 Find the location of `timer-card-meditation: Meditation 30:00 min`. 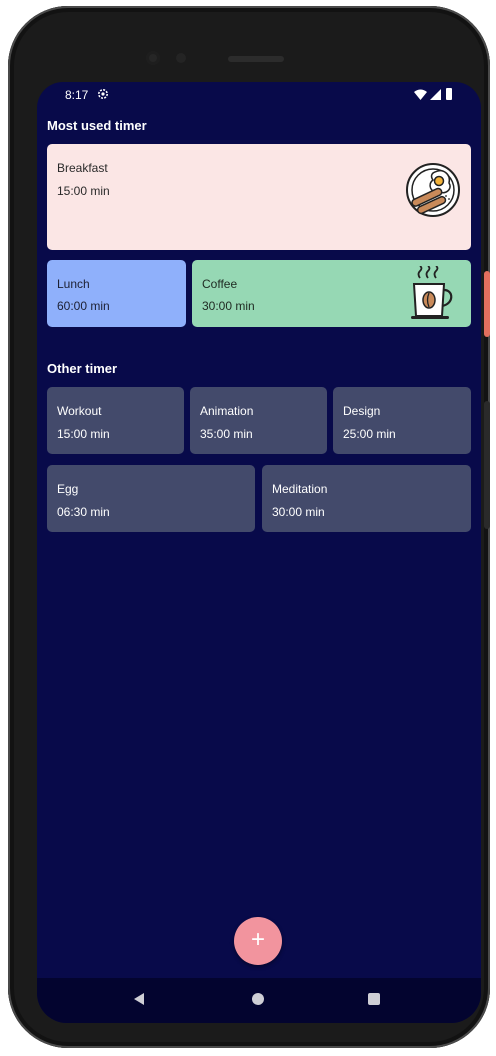

timer-card-meditation: Meditation 30:00 min is located at coordinates (366, 498).